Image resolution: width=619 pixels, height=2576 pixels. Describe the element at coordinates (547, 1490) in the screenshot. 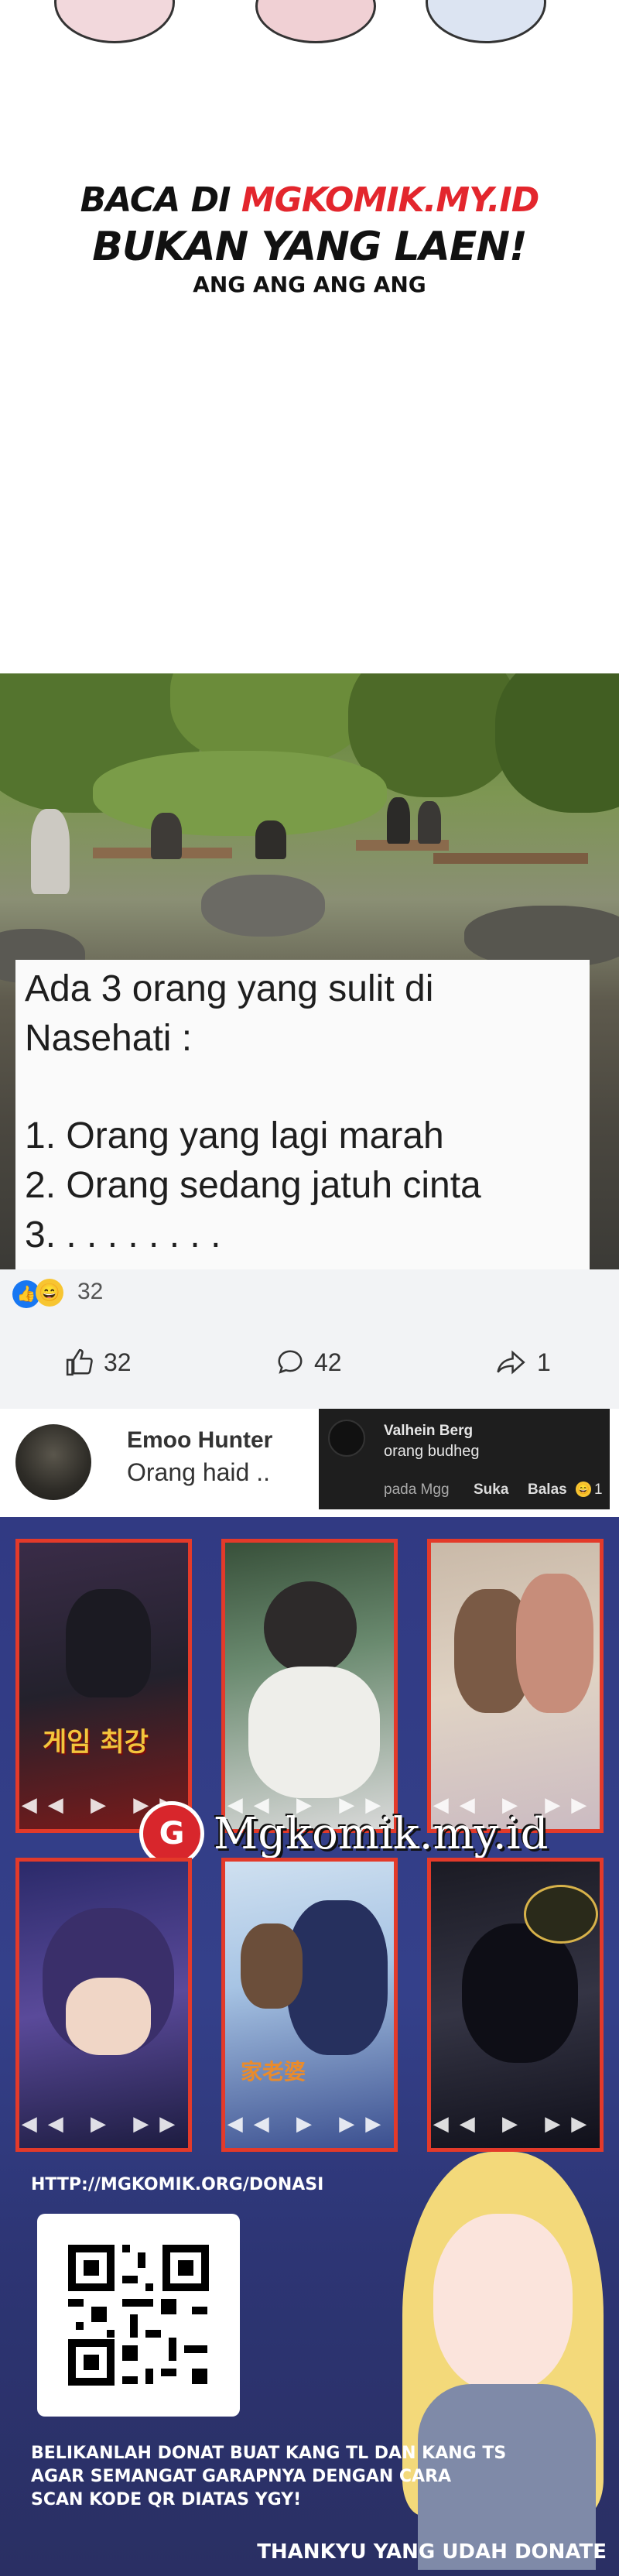

I see `reply-reply-link: Balas` at that location.